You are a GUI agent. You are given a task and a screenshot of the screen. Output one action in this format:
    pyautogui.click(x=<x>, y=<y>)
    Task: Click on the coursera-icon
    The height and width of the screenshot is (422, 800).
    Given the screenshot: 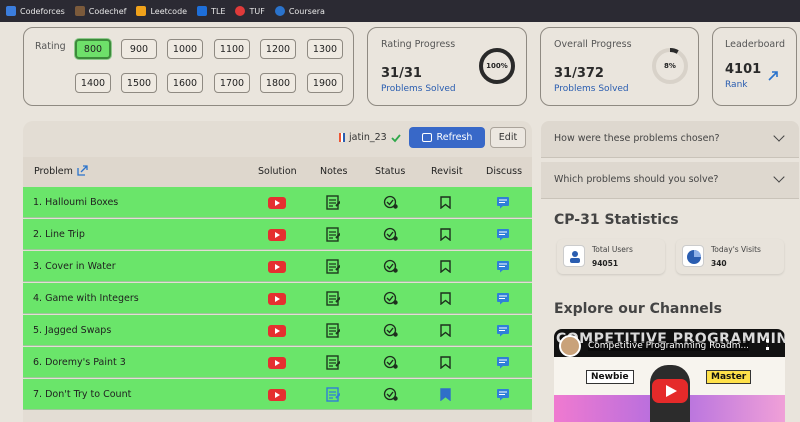 What is the action you would take?
    pyautogui.click(x=279, y=11)
    